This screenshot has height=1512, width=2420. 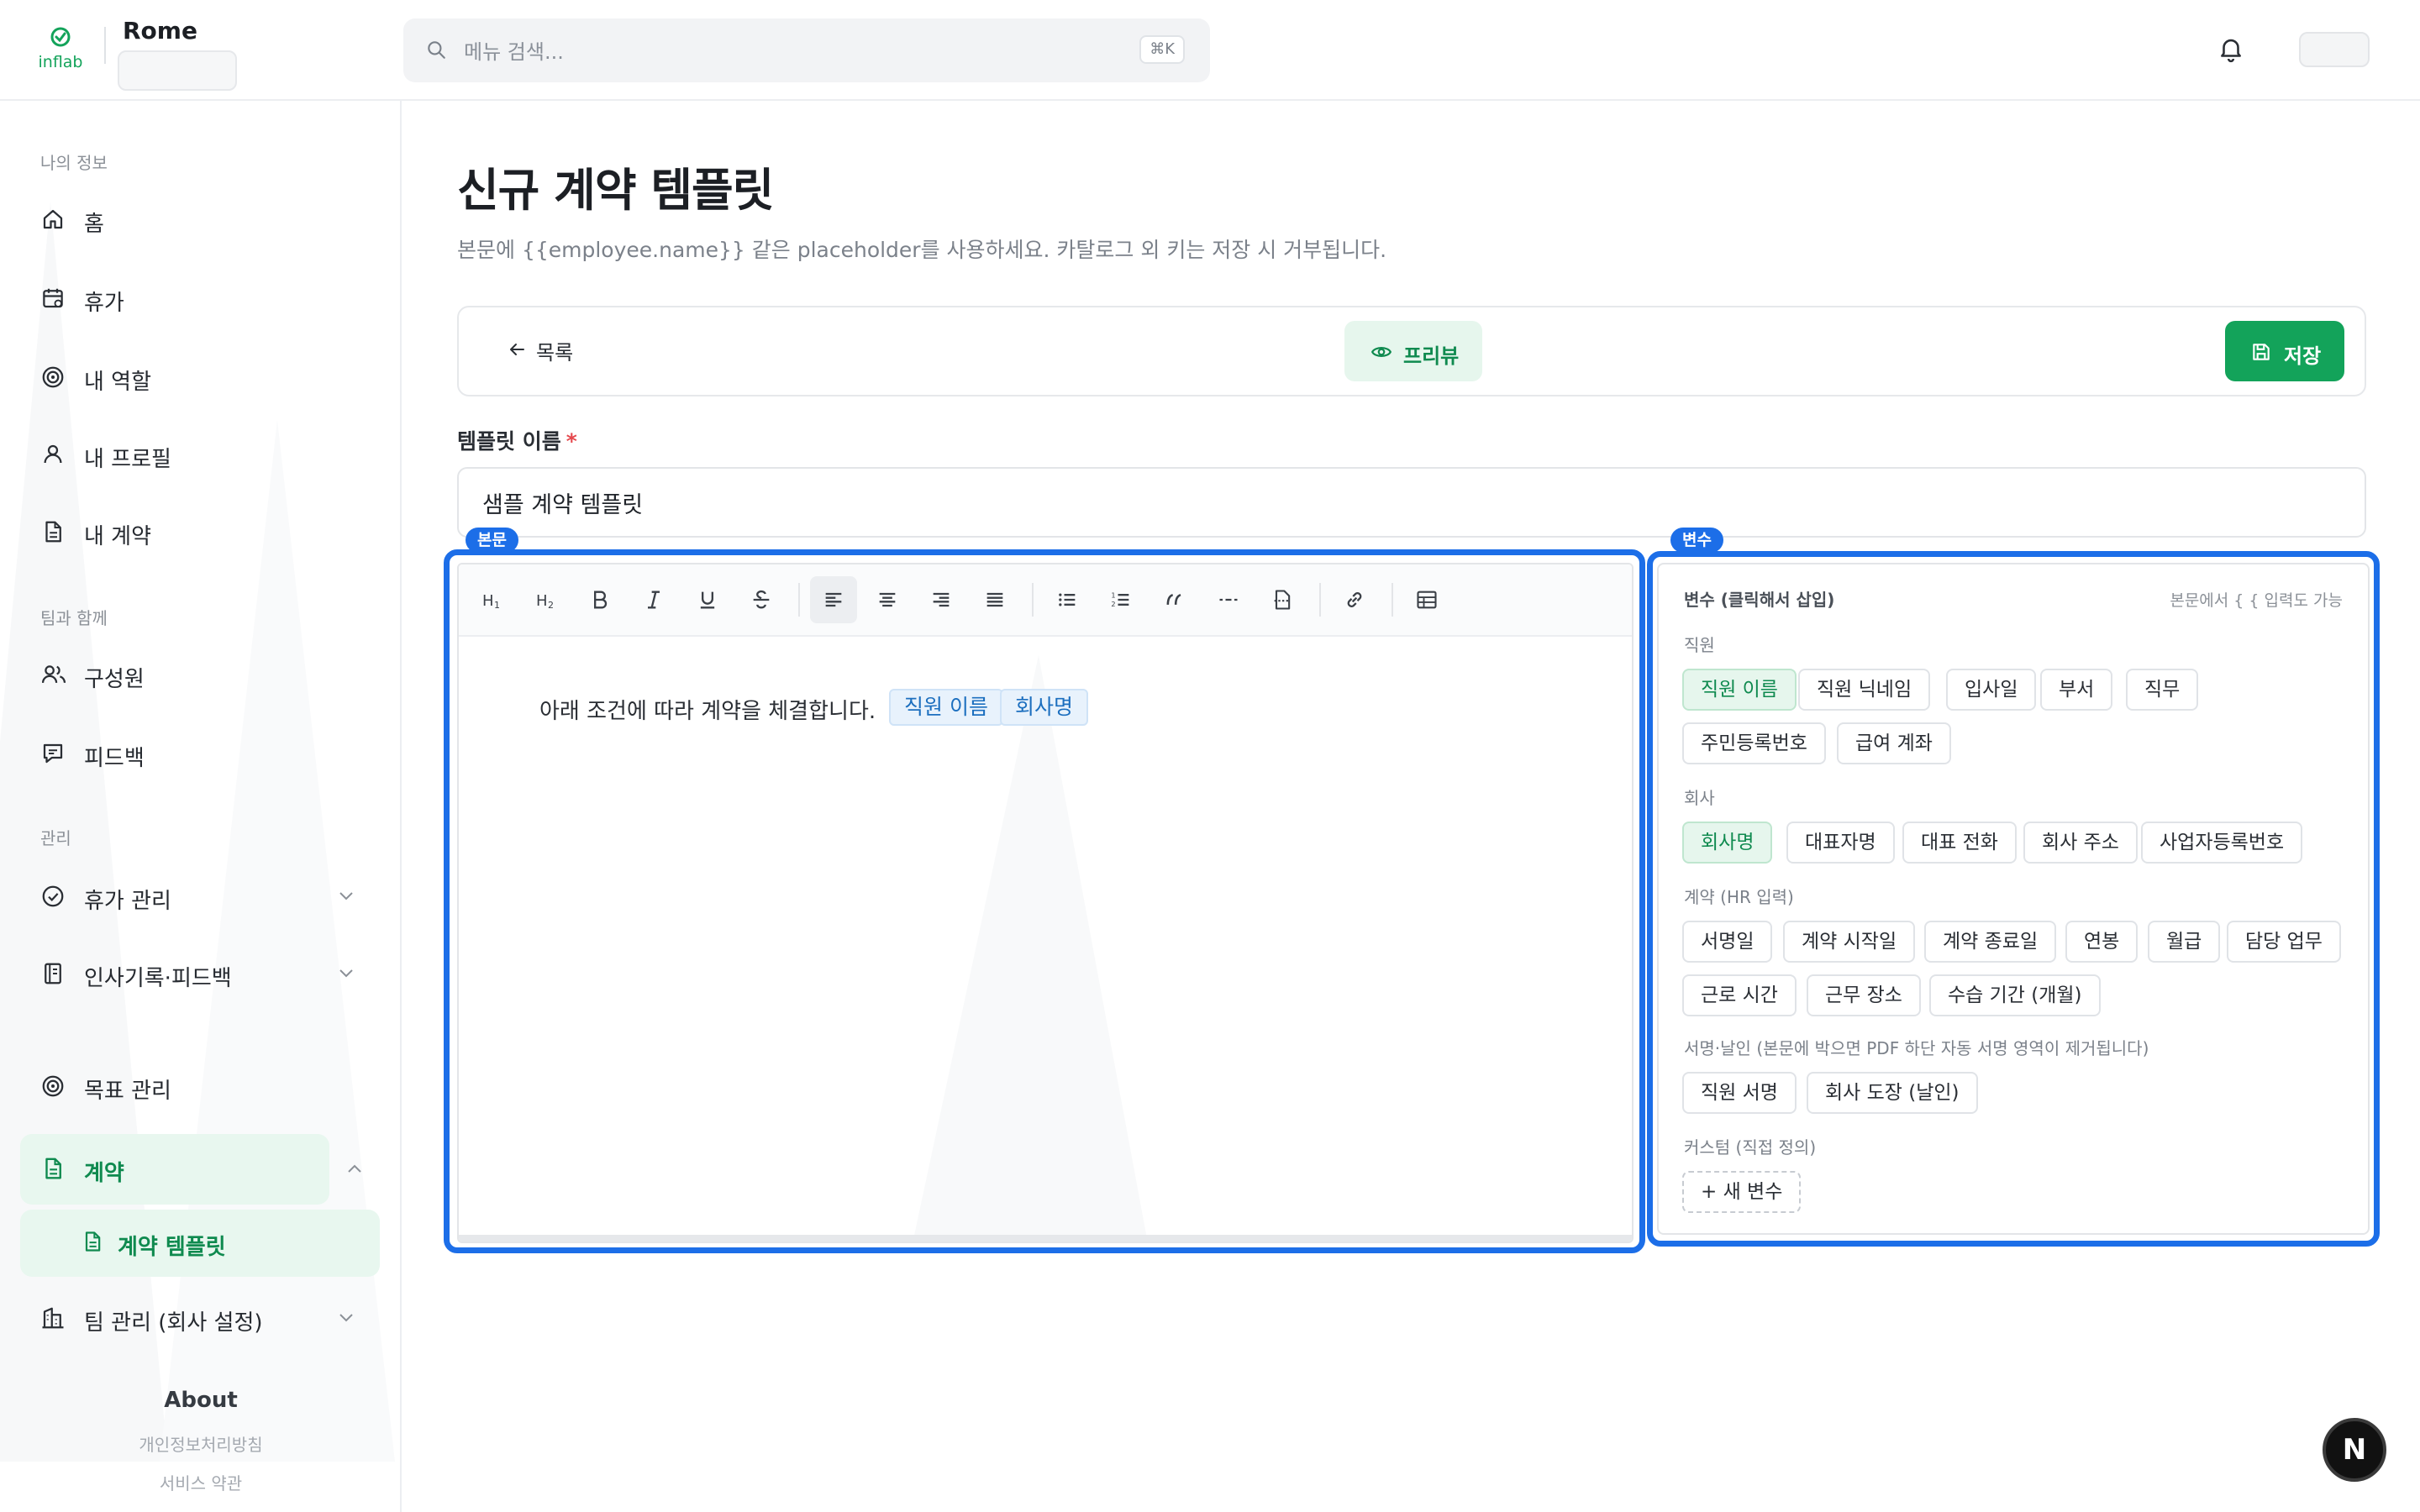 I want to click on preview-button: 프리뷰, so click(x=1413, y=351).